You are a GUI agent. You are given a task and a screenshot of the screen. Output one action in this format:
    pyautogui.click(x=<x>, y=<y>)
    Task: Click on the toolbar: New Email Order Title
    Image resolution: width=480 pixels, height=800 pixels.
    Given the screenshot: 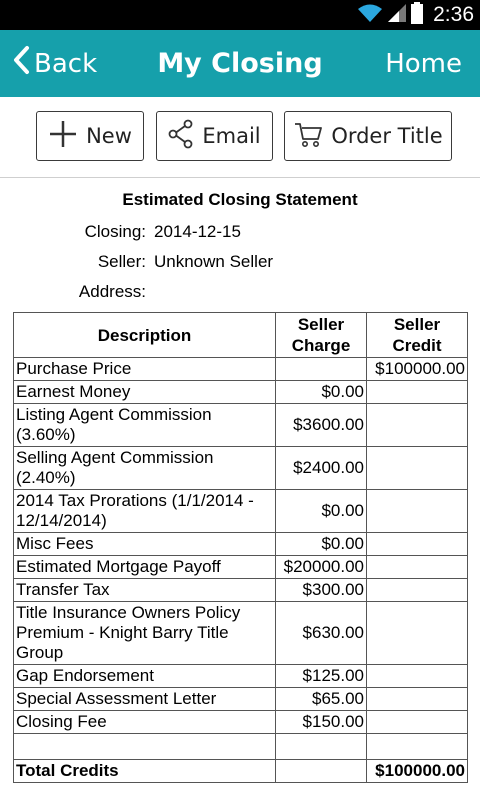 What is the action you would take?
    pyautogui.click(x=240, y=137)
    